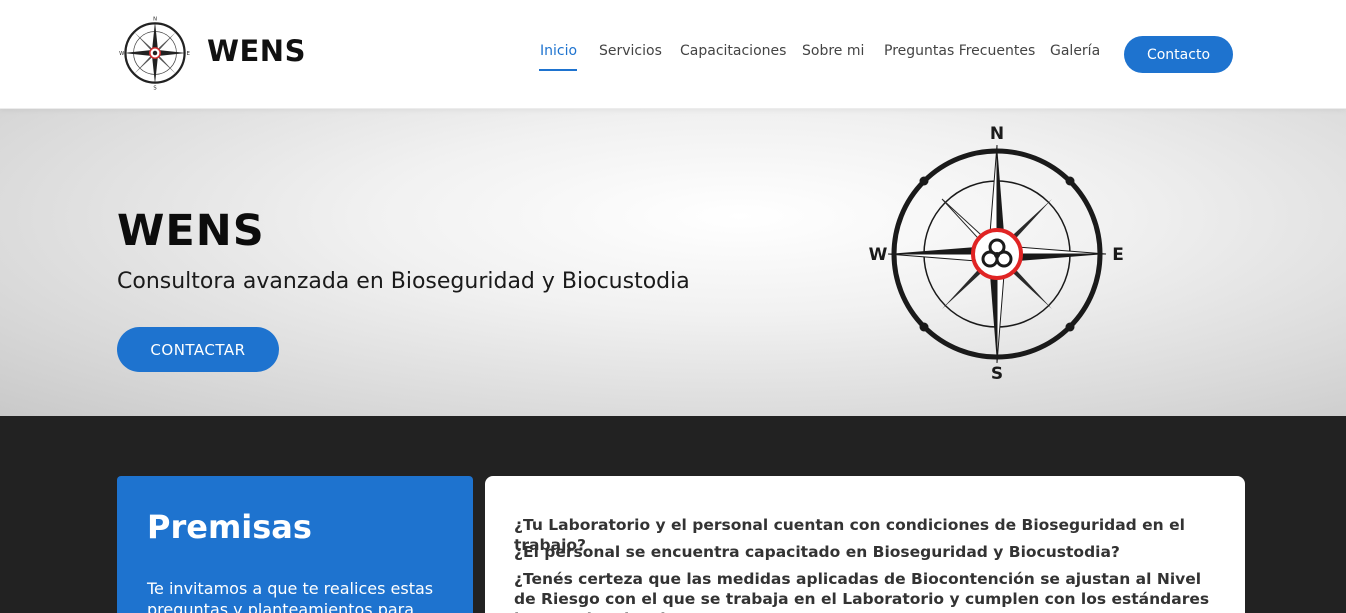 The image size is (1346, 613). Describe the element at coordinates (1118, 255) in the screenshot. I see `compass-e-label: E` at that location.